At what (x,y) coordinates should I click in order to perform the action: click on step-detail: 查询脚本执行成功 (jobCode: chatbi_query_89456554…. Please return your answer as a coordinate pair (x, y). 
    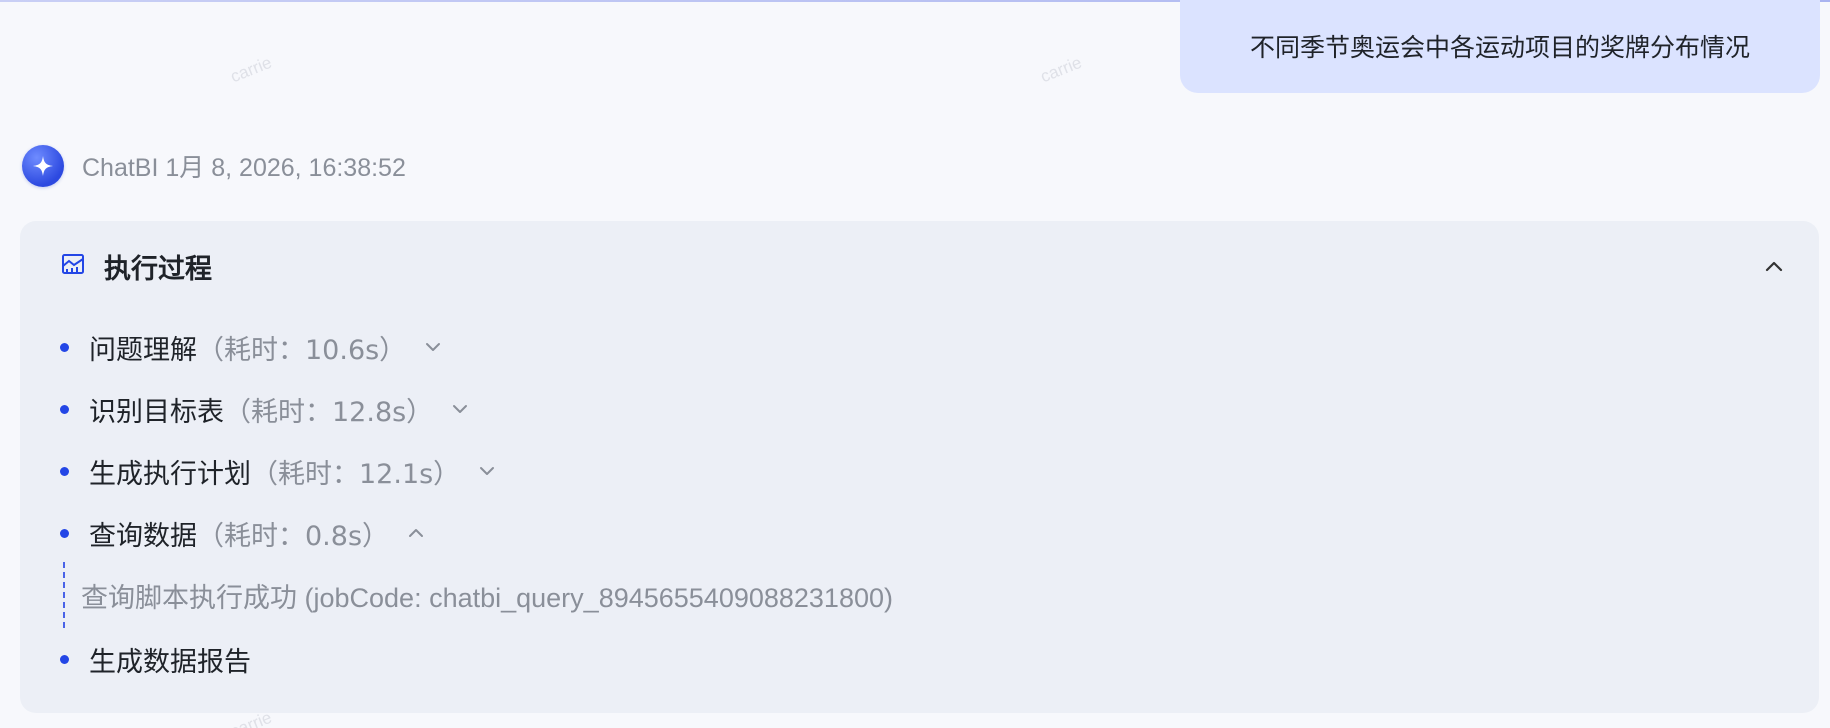
    Looking at the image, I should click on (926, 595).